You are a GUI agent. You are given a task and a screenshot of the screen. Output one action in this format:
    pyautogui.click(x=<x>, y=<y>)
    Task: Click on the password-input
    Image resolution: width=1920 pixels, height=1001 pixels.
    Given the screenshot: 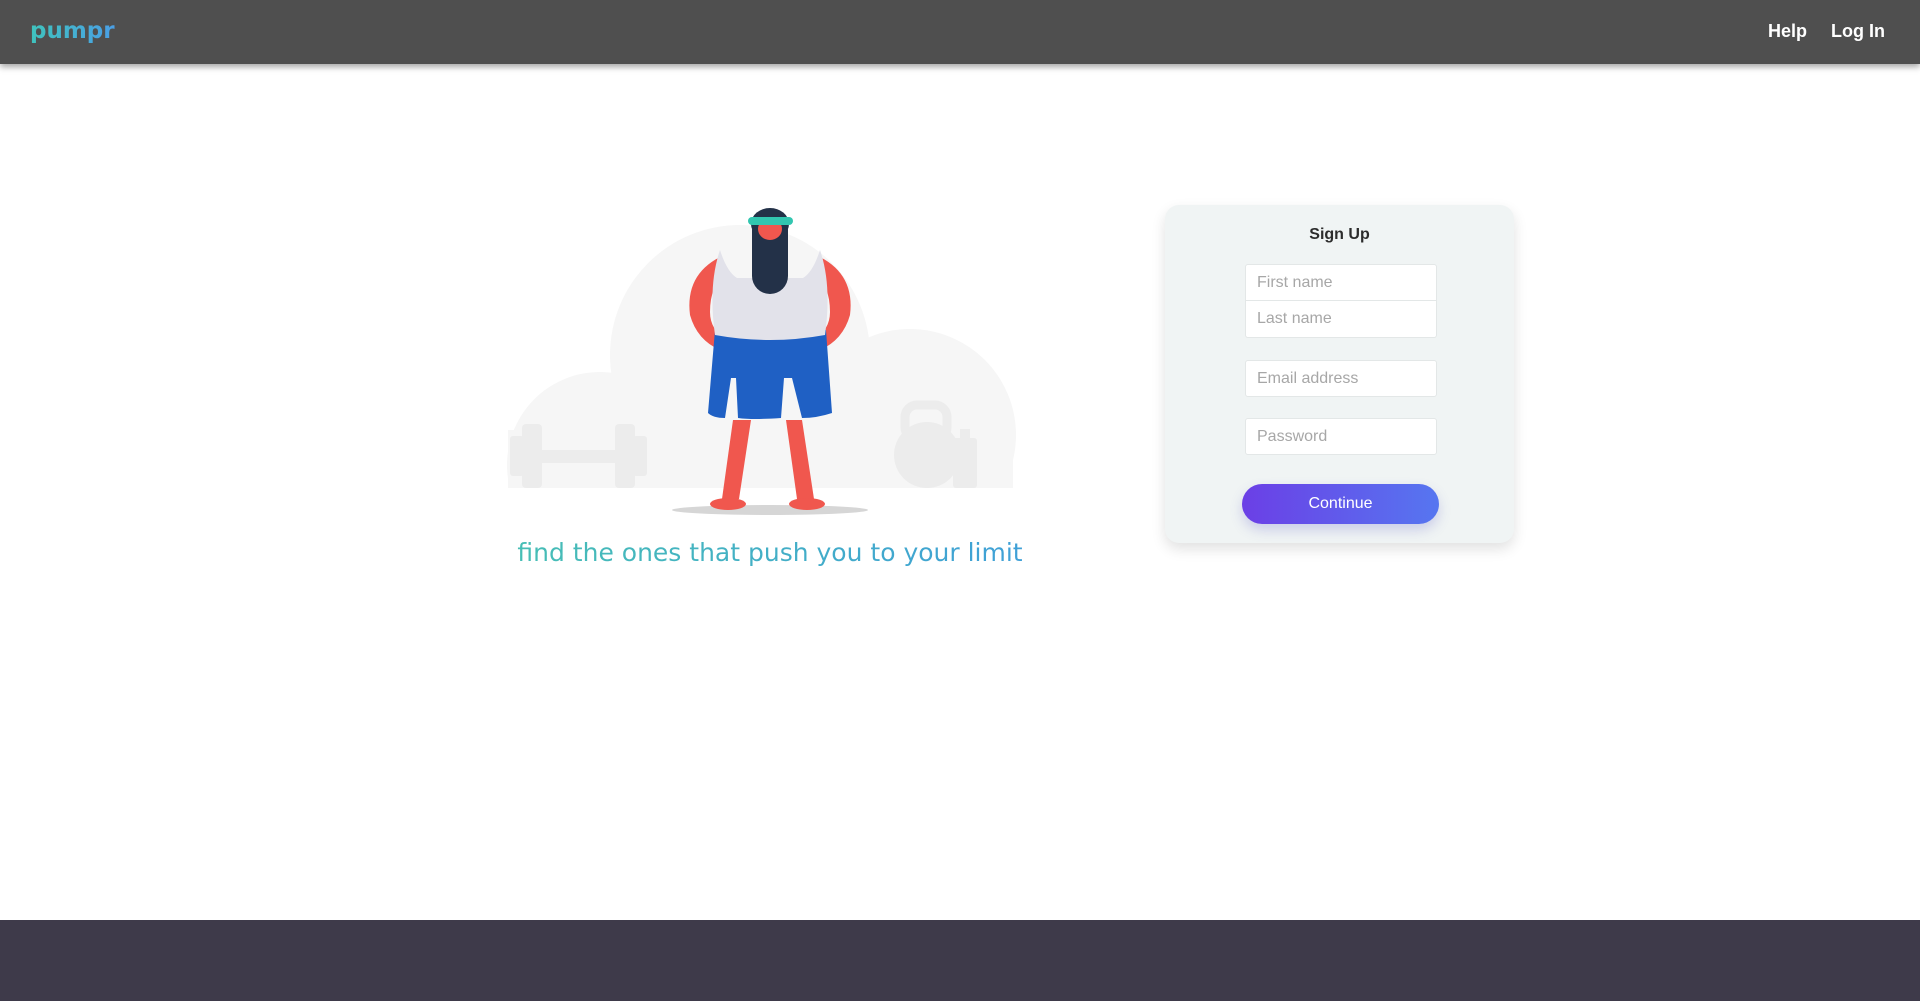 What is the action you would take?
    pyautogui.click(x=1341, y=436)
    